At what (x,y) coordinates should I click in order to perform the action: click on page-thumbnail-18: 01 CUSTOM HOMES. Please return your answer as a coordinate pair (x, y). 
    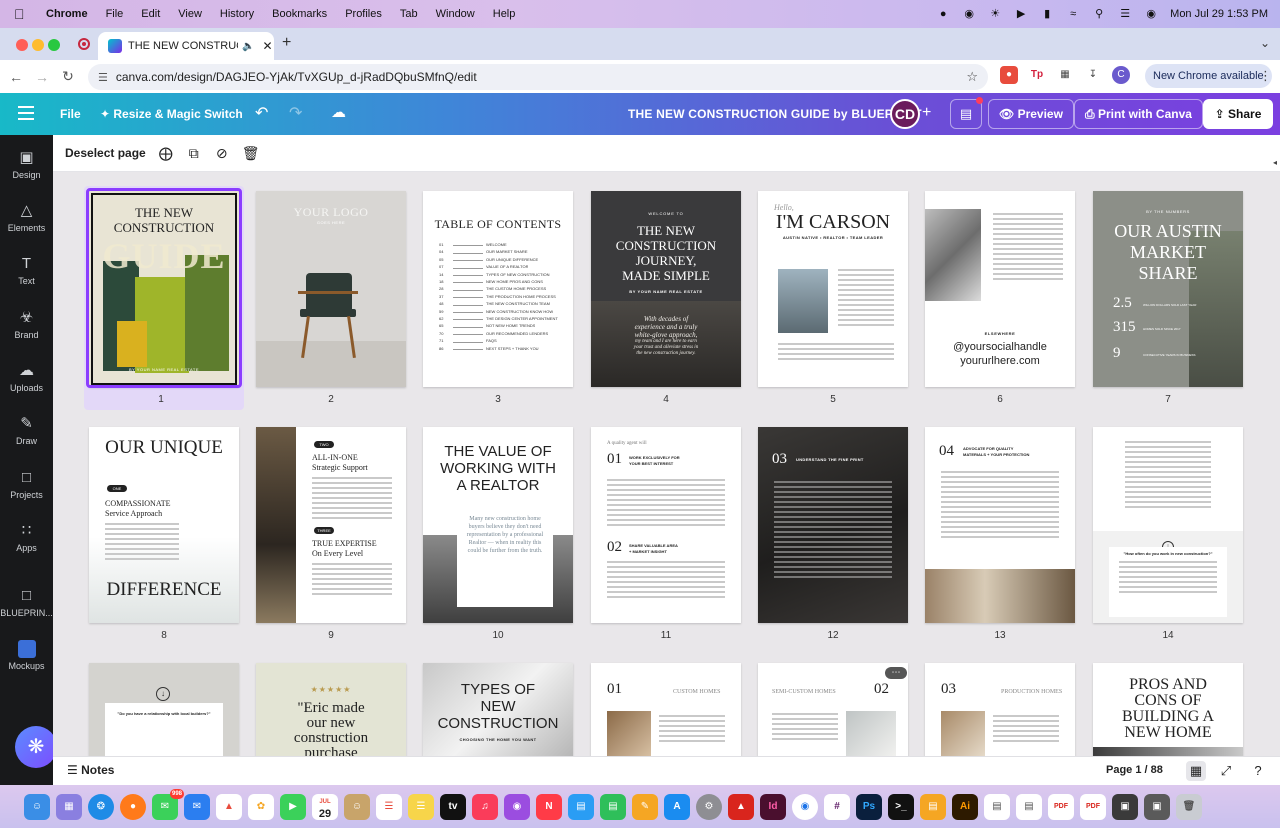
    Looking at the image, I should click on (666, 709).